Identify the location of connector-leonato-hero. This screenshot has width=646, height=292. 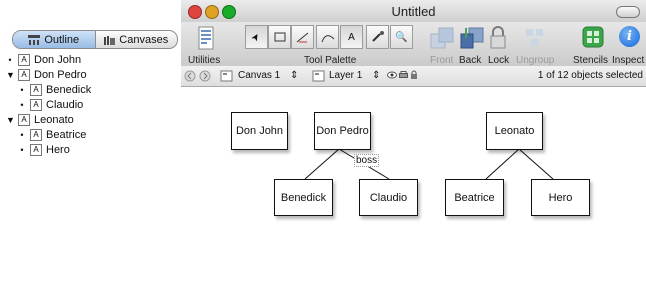
(536, 164).